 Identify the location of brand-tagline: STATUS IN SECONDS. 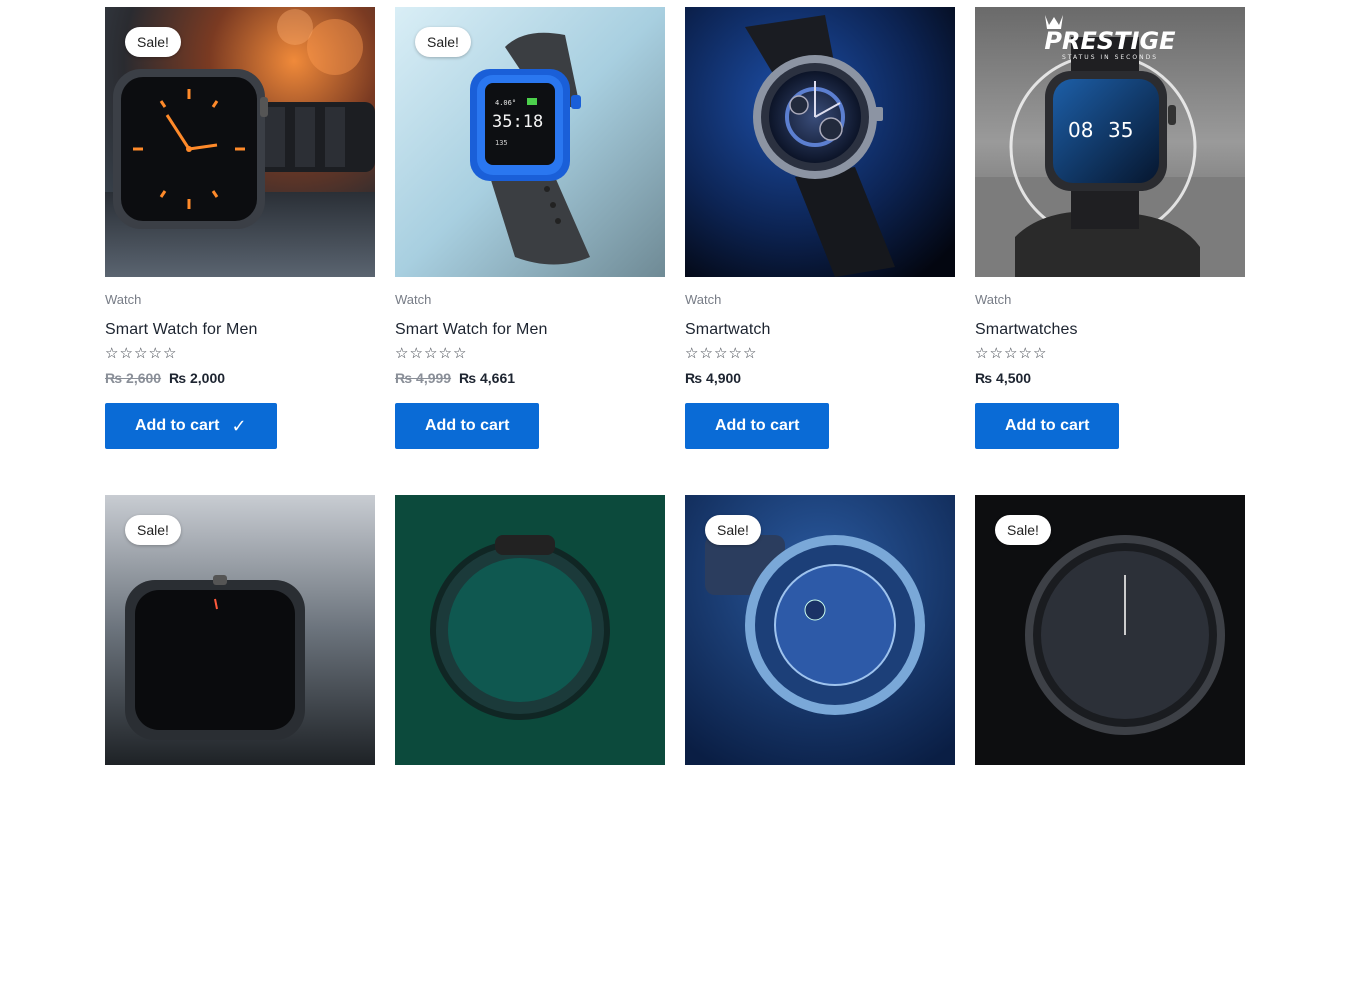
(1110, 57).